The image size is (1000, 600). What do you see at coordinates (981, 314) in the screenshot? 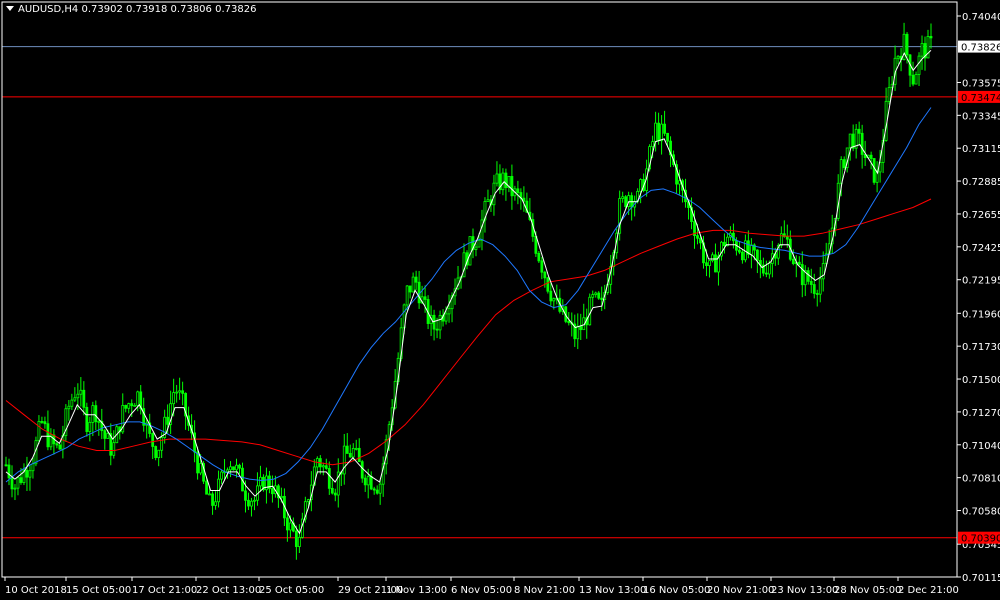
I see `y-tick-label: 0.71960` at bounding box center [981, 314].